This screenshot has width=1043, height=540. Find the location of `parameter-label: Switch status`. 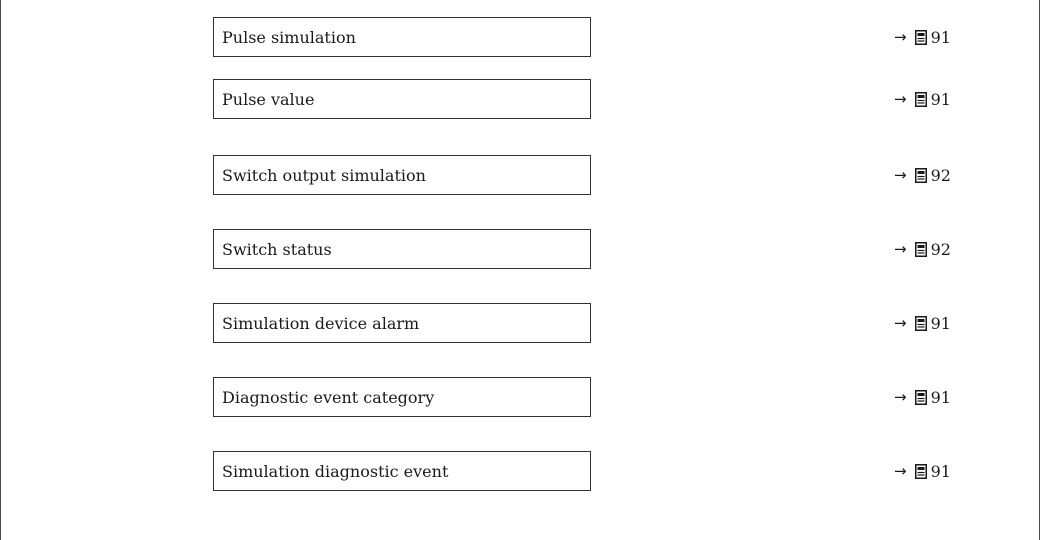

parameter-label: Switch status is located at coordinates (277, 249).